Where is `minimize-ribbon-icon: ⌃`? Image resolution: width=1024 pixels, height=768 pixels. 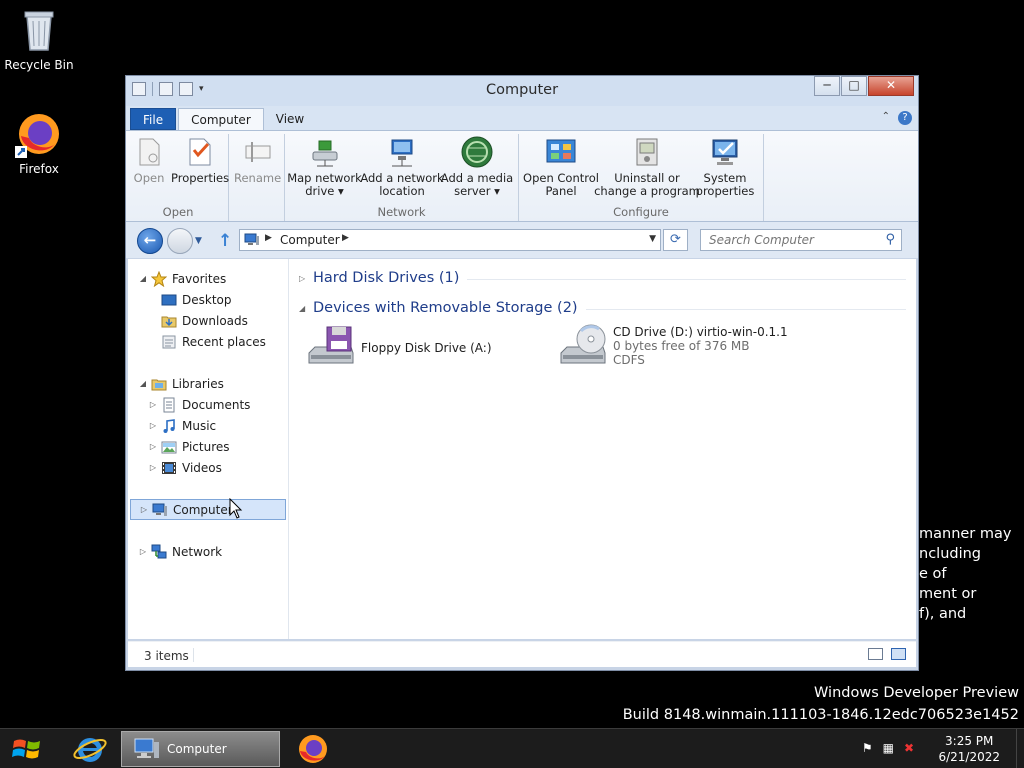
minimize-ribbon-icon: ⌃ is located at coordinates (886, 118).